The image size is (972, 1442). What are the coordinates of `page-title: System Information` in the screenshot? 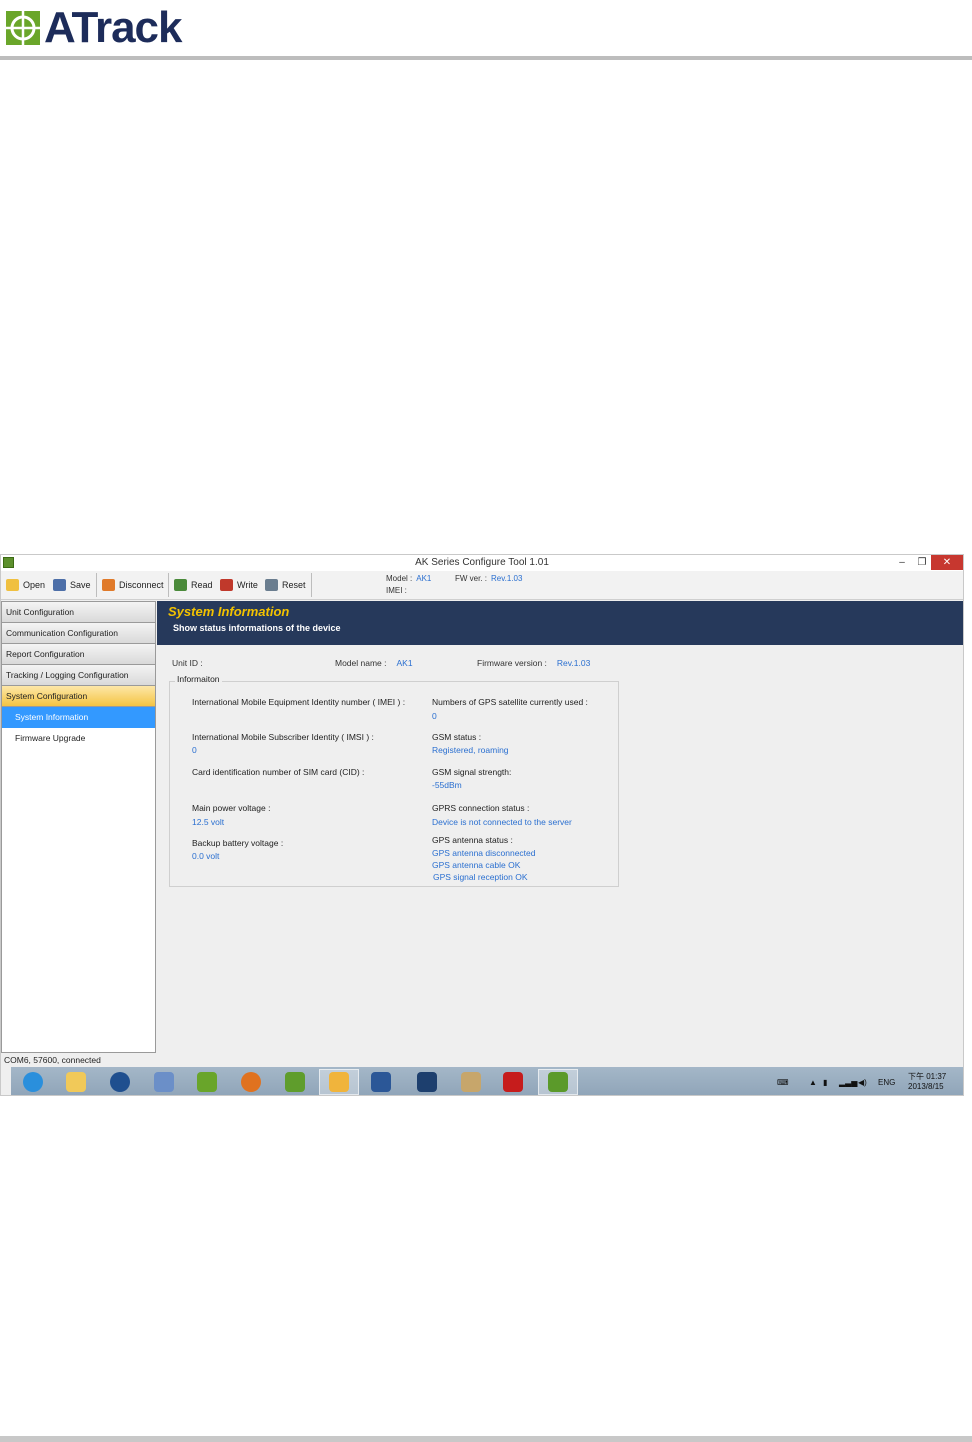 It's located at (229, 611).